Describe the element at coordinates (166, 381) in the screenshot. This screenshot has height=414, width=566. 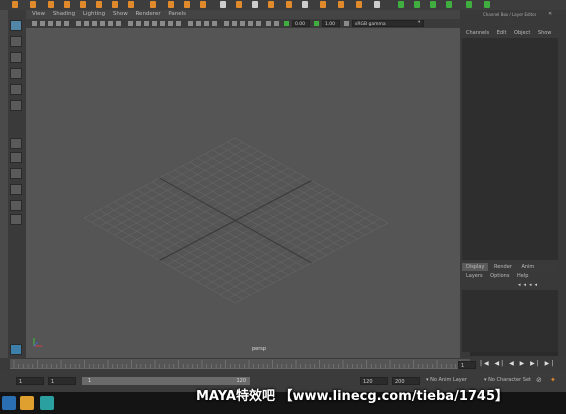
I see `range-slider: 1 120` at that location.